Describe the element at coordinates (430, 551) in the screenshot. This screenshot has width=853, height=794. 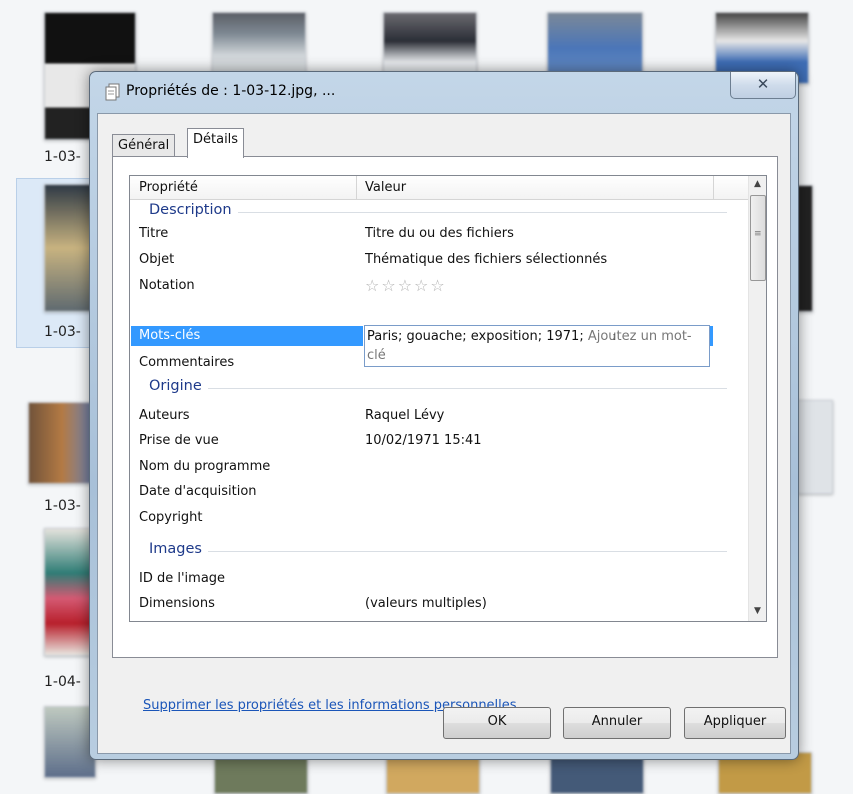
I see `group-header-images: Images` at that location.